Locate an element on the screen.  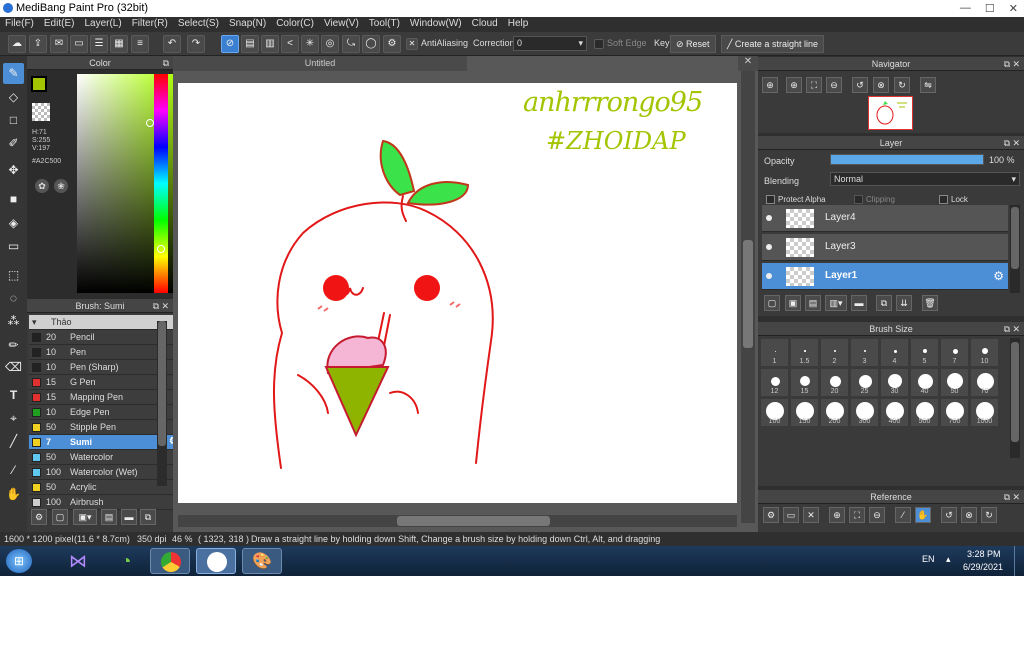
lasso-tool-icon: ◌ is located at coordinates (13, 298).